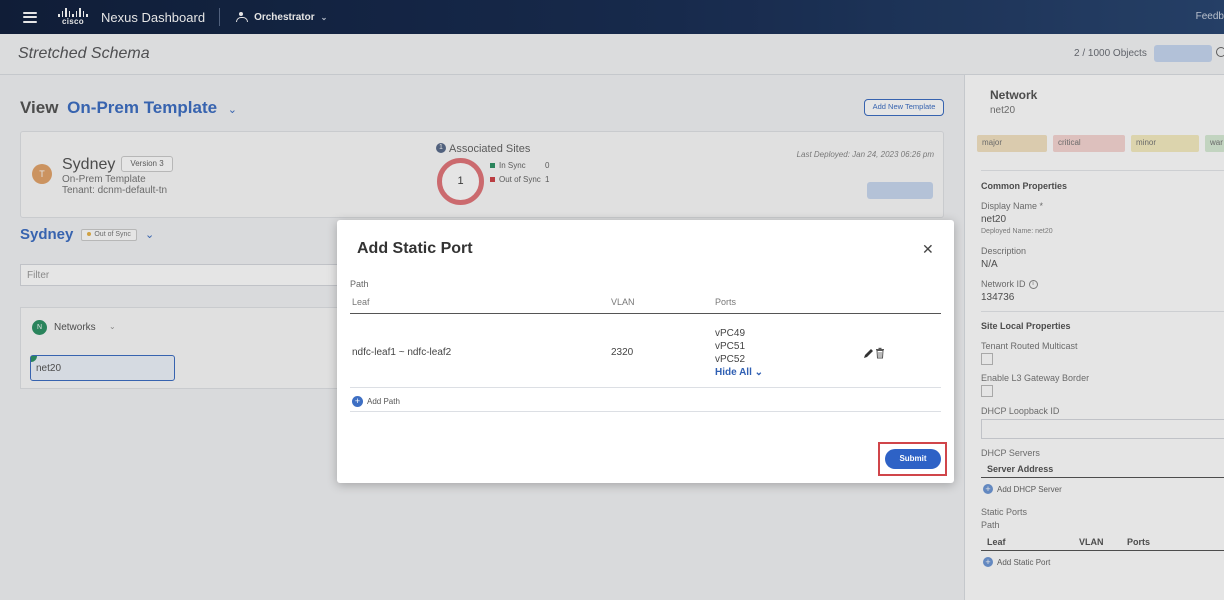 Image resolution: width=1224 pixels, height=600 pixels. Describe the element at coordinates (645, 313) in the screenshot. I see `table-header-divider` at that location.